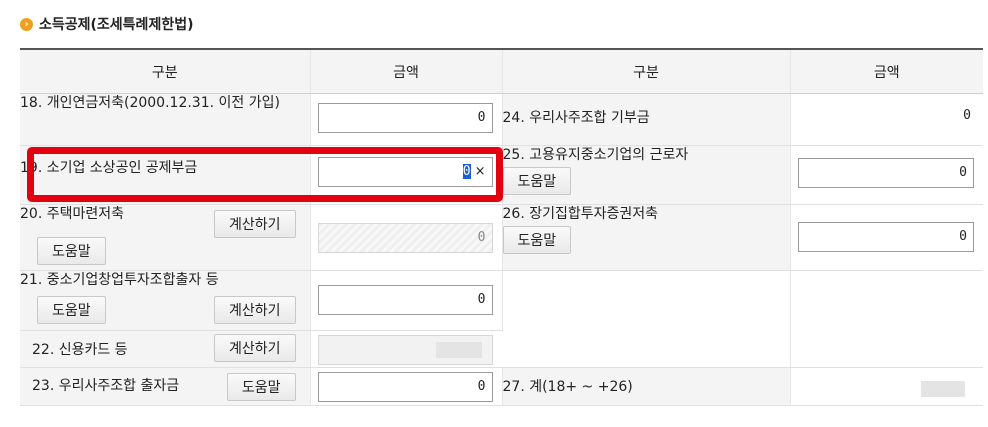  Describe the element at coordinates (405, 238) in the screenshot. I see `row20-amount-input: 0` at that location.